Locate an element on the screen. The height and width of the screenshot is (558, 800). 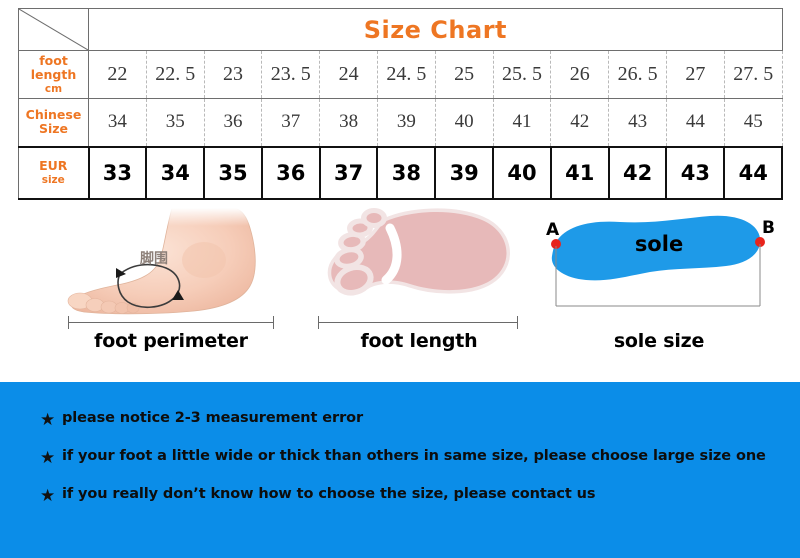
cell-foot-length: 23 is located at coordinates (233, 74).